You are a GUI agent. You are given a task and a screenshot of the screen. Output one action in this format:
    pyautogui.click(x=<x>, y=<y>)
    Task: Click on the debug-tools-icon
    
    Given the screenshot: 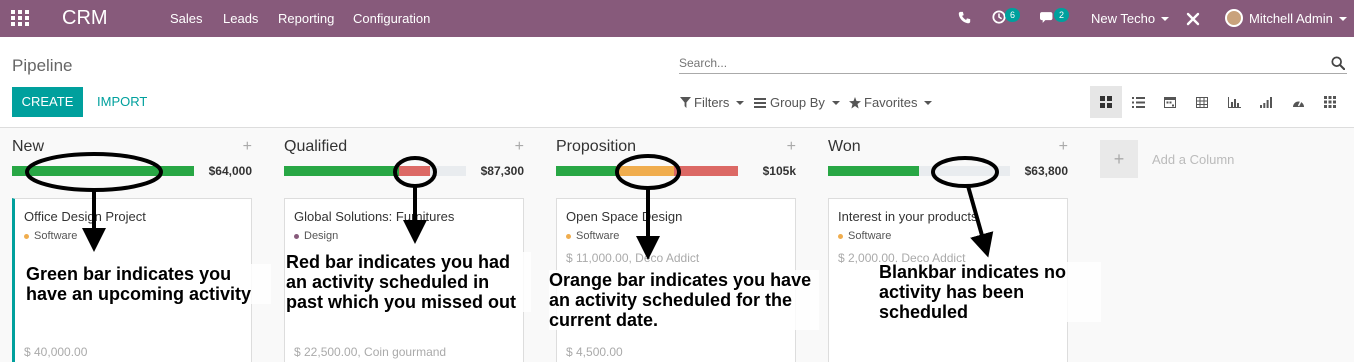 What is the action you would take?
    pyautogui.click(x=1193, y=19)
    